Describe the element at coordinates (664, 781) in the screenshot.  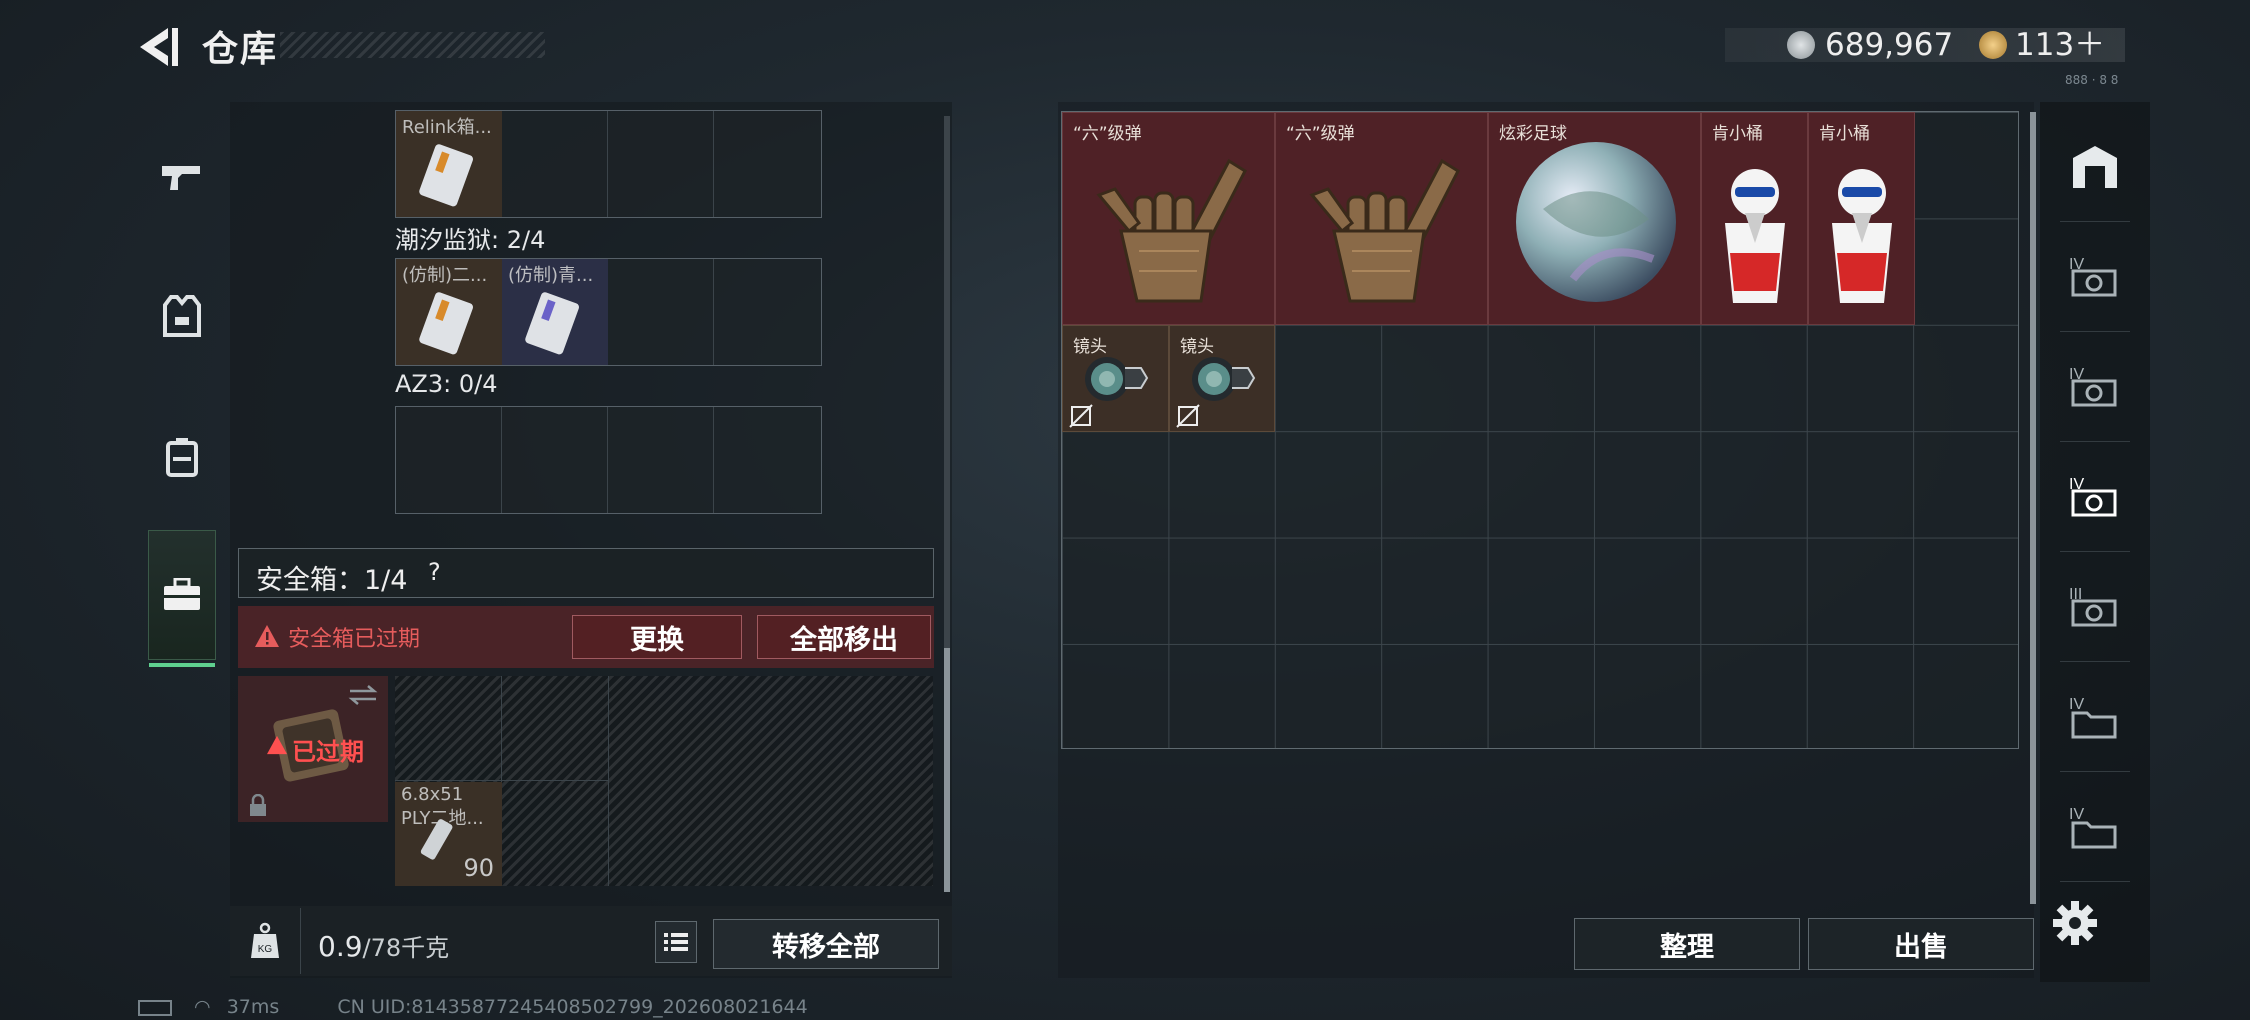
I see `safe-box-grid: 6.8x51 PLY二地... 90` at that location.